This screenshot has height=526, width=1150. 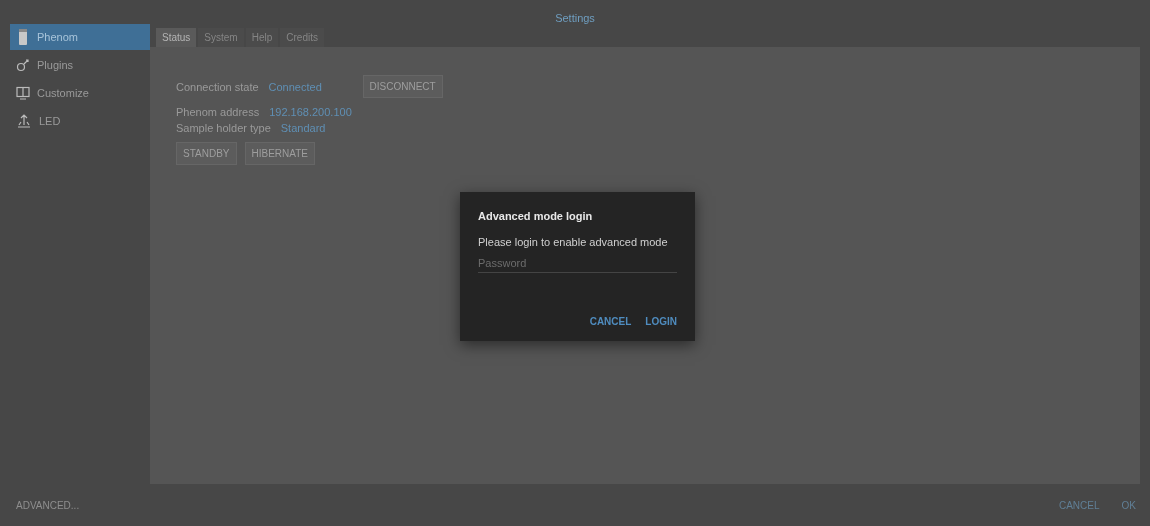 What do you see at coordinates (573, 242) in the screenshot?
I see `dialog-message: Please login to enable advanced mode` at bounding box center [573, 242].